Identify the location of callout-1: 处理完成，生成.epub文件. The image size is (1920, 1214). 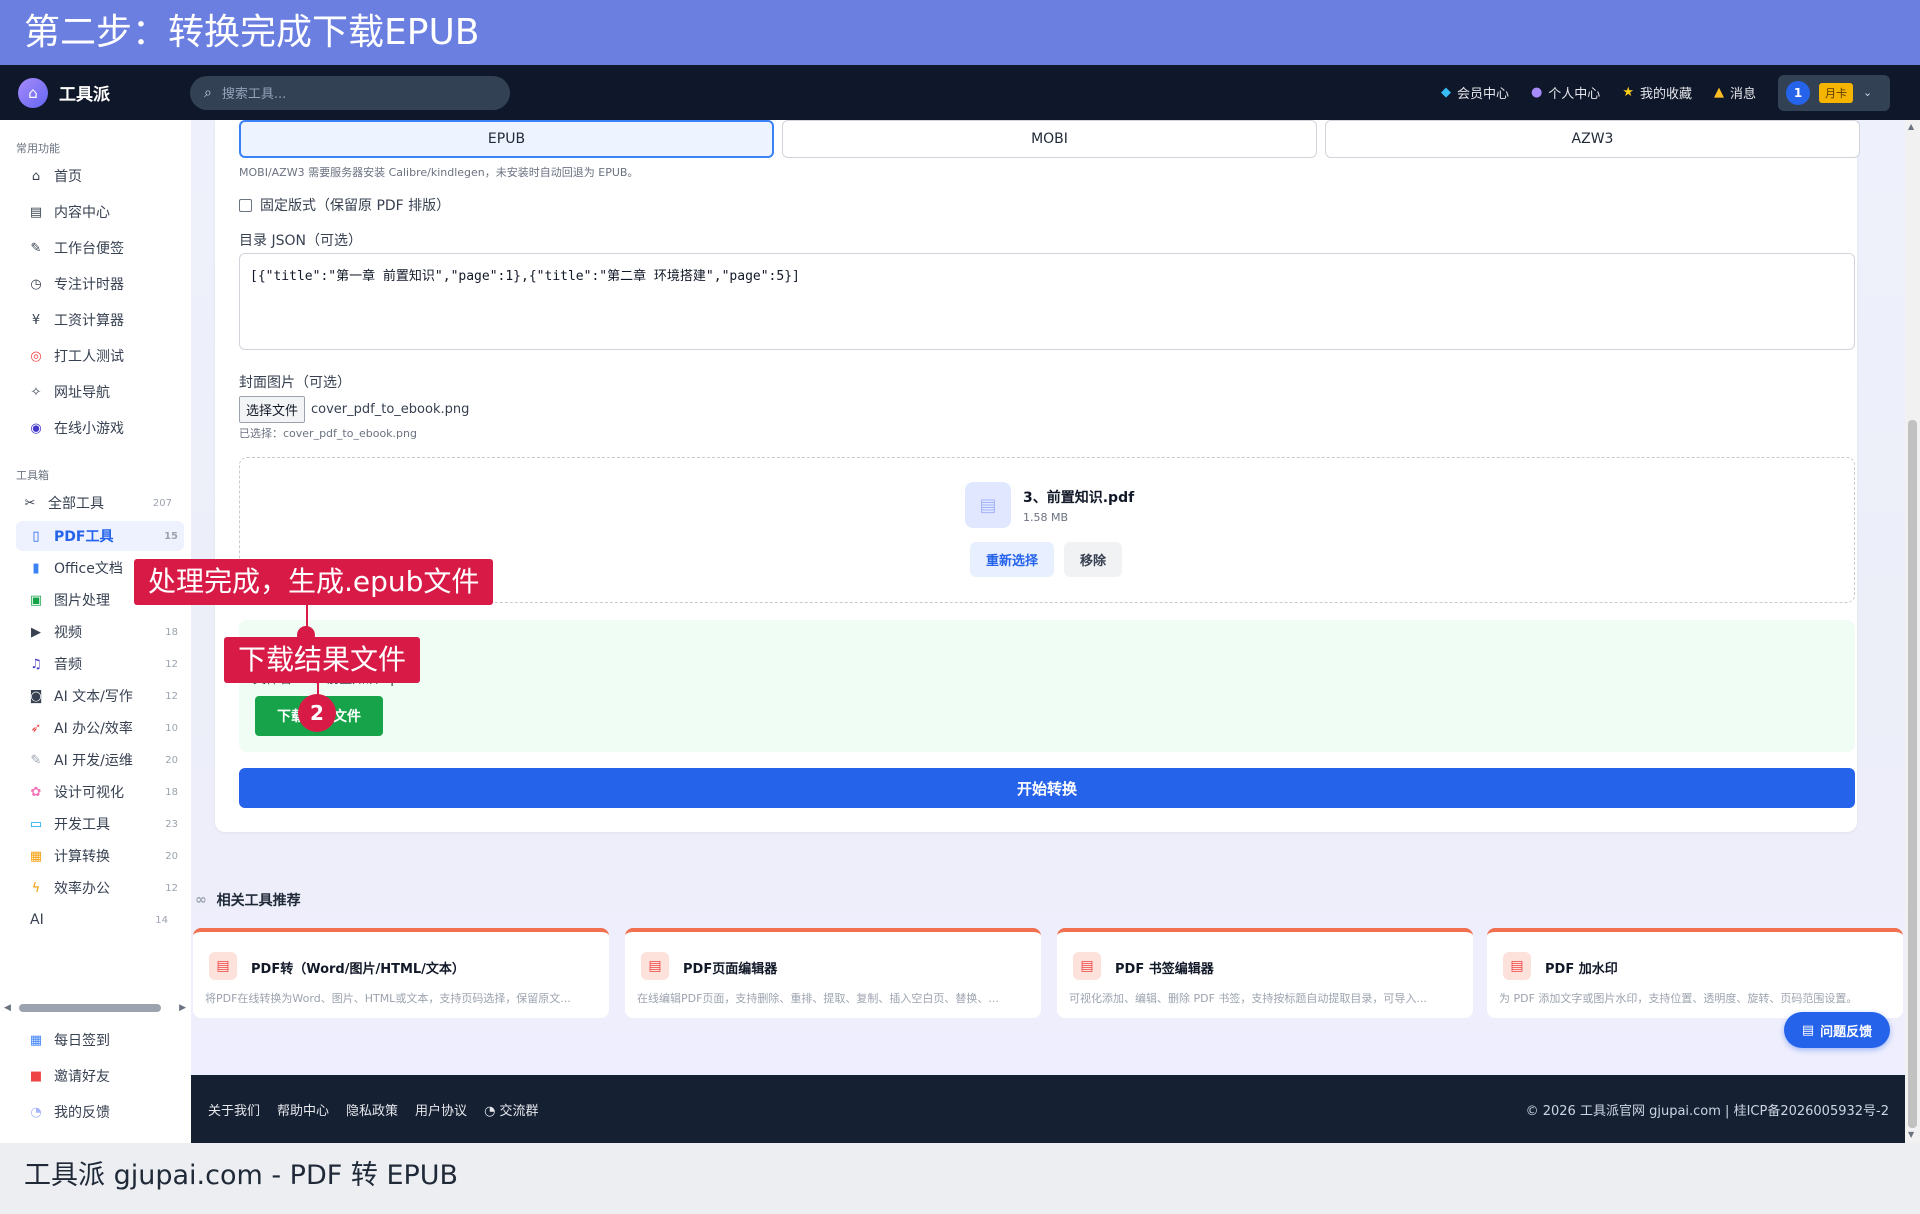
(314, 582).